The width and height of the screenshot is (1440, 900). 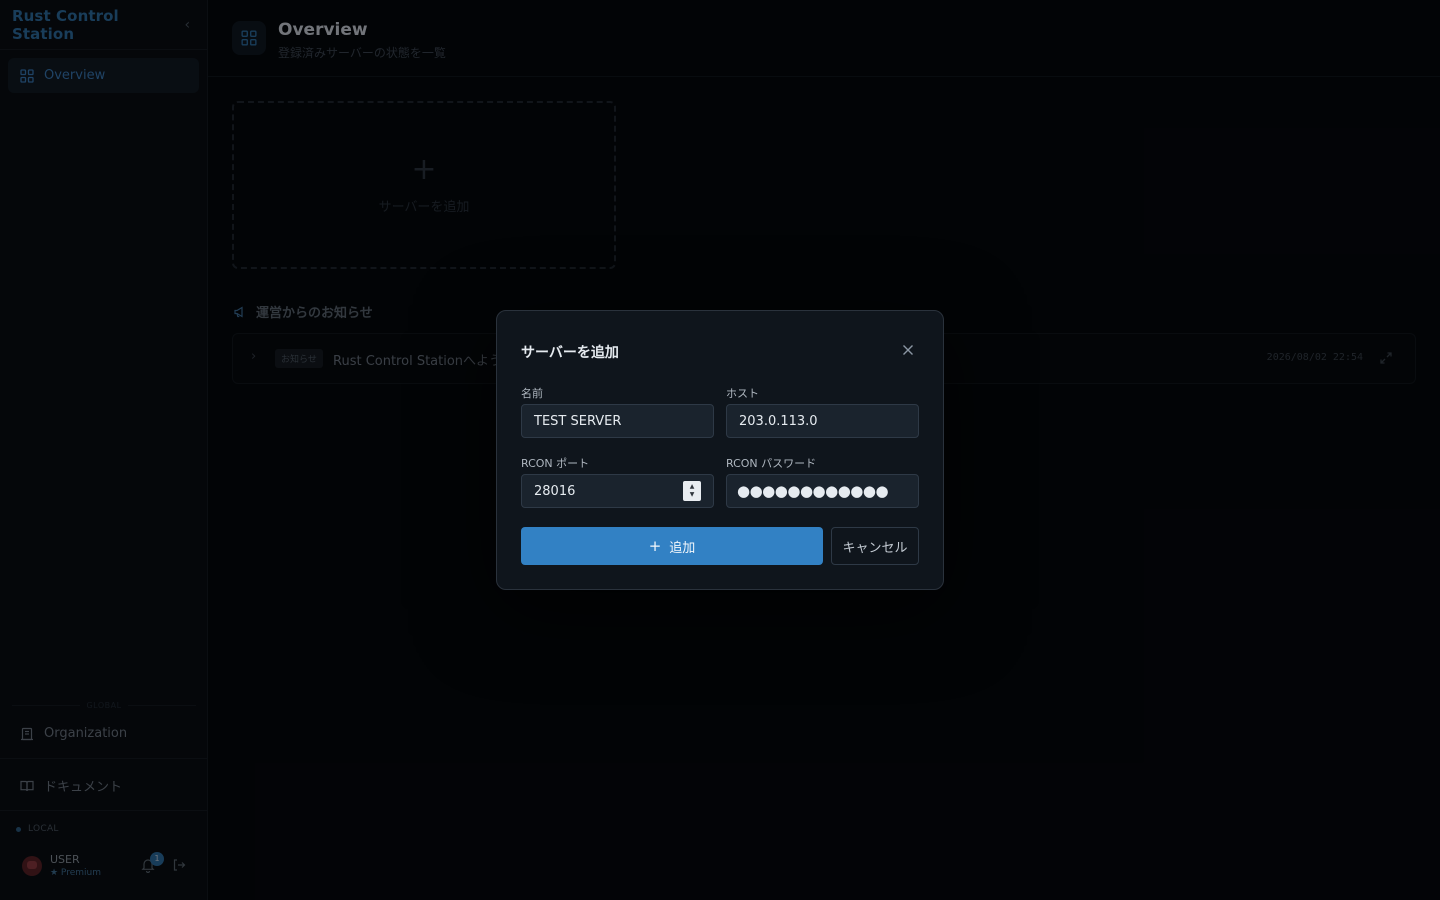 I want to click on port-label: RCON ポート, so click(x=555, y=463).